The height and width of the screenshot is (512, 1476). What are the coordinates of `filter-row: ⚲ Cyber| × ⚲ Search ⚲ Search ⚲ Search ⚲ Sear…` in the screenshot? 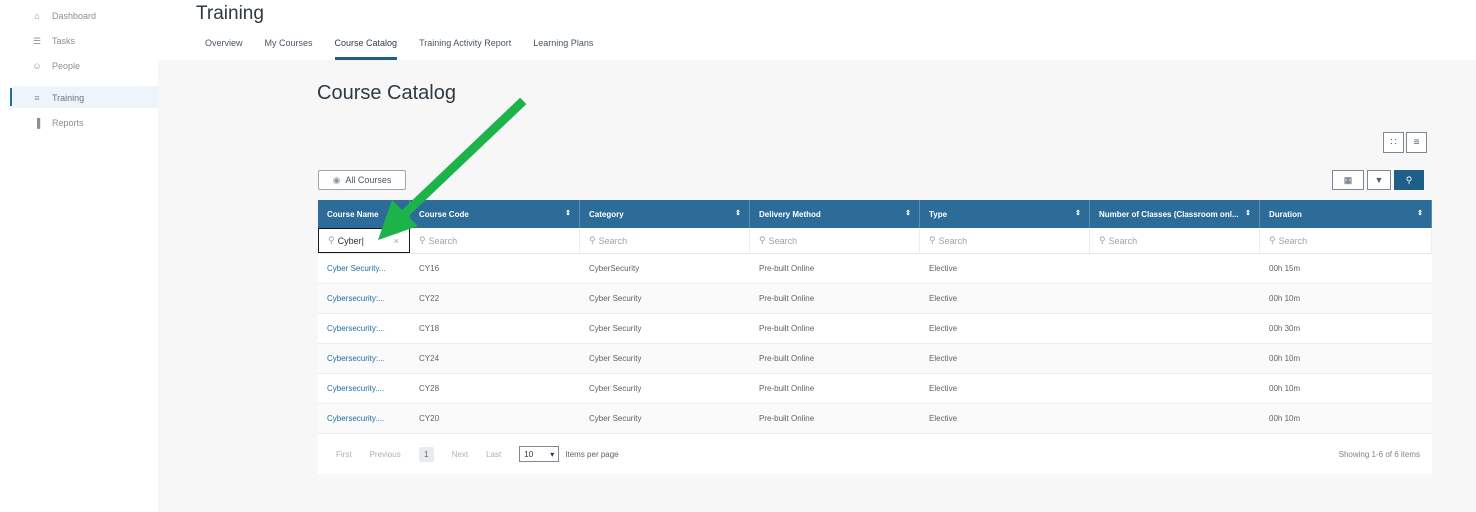 It's located at (875, 241).